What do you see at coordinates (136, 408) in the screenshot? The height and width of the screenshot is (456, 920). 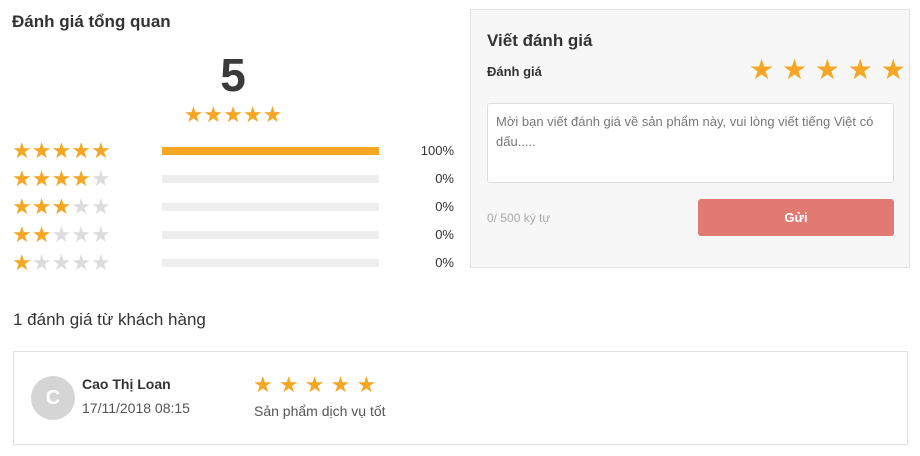 I see `review-date: 17/11/2018 08:15` at bounding box center [136, 408].